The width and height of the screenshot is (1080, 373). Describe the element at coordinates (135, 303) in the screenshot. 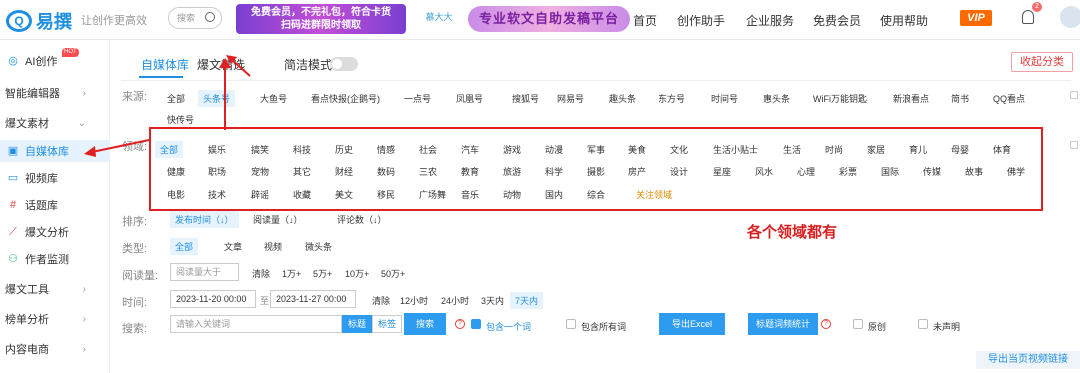

I see `time-label: 时间:` at that location.